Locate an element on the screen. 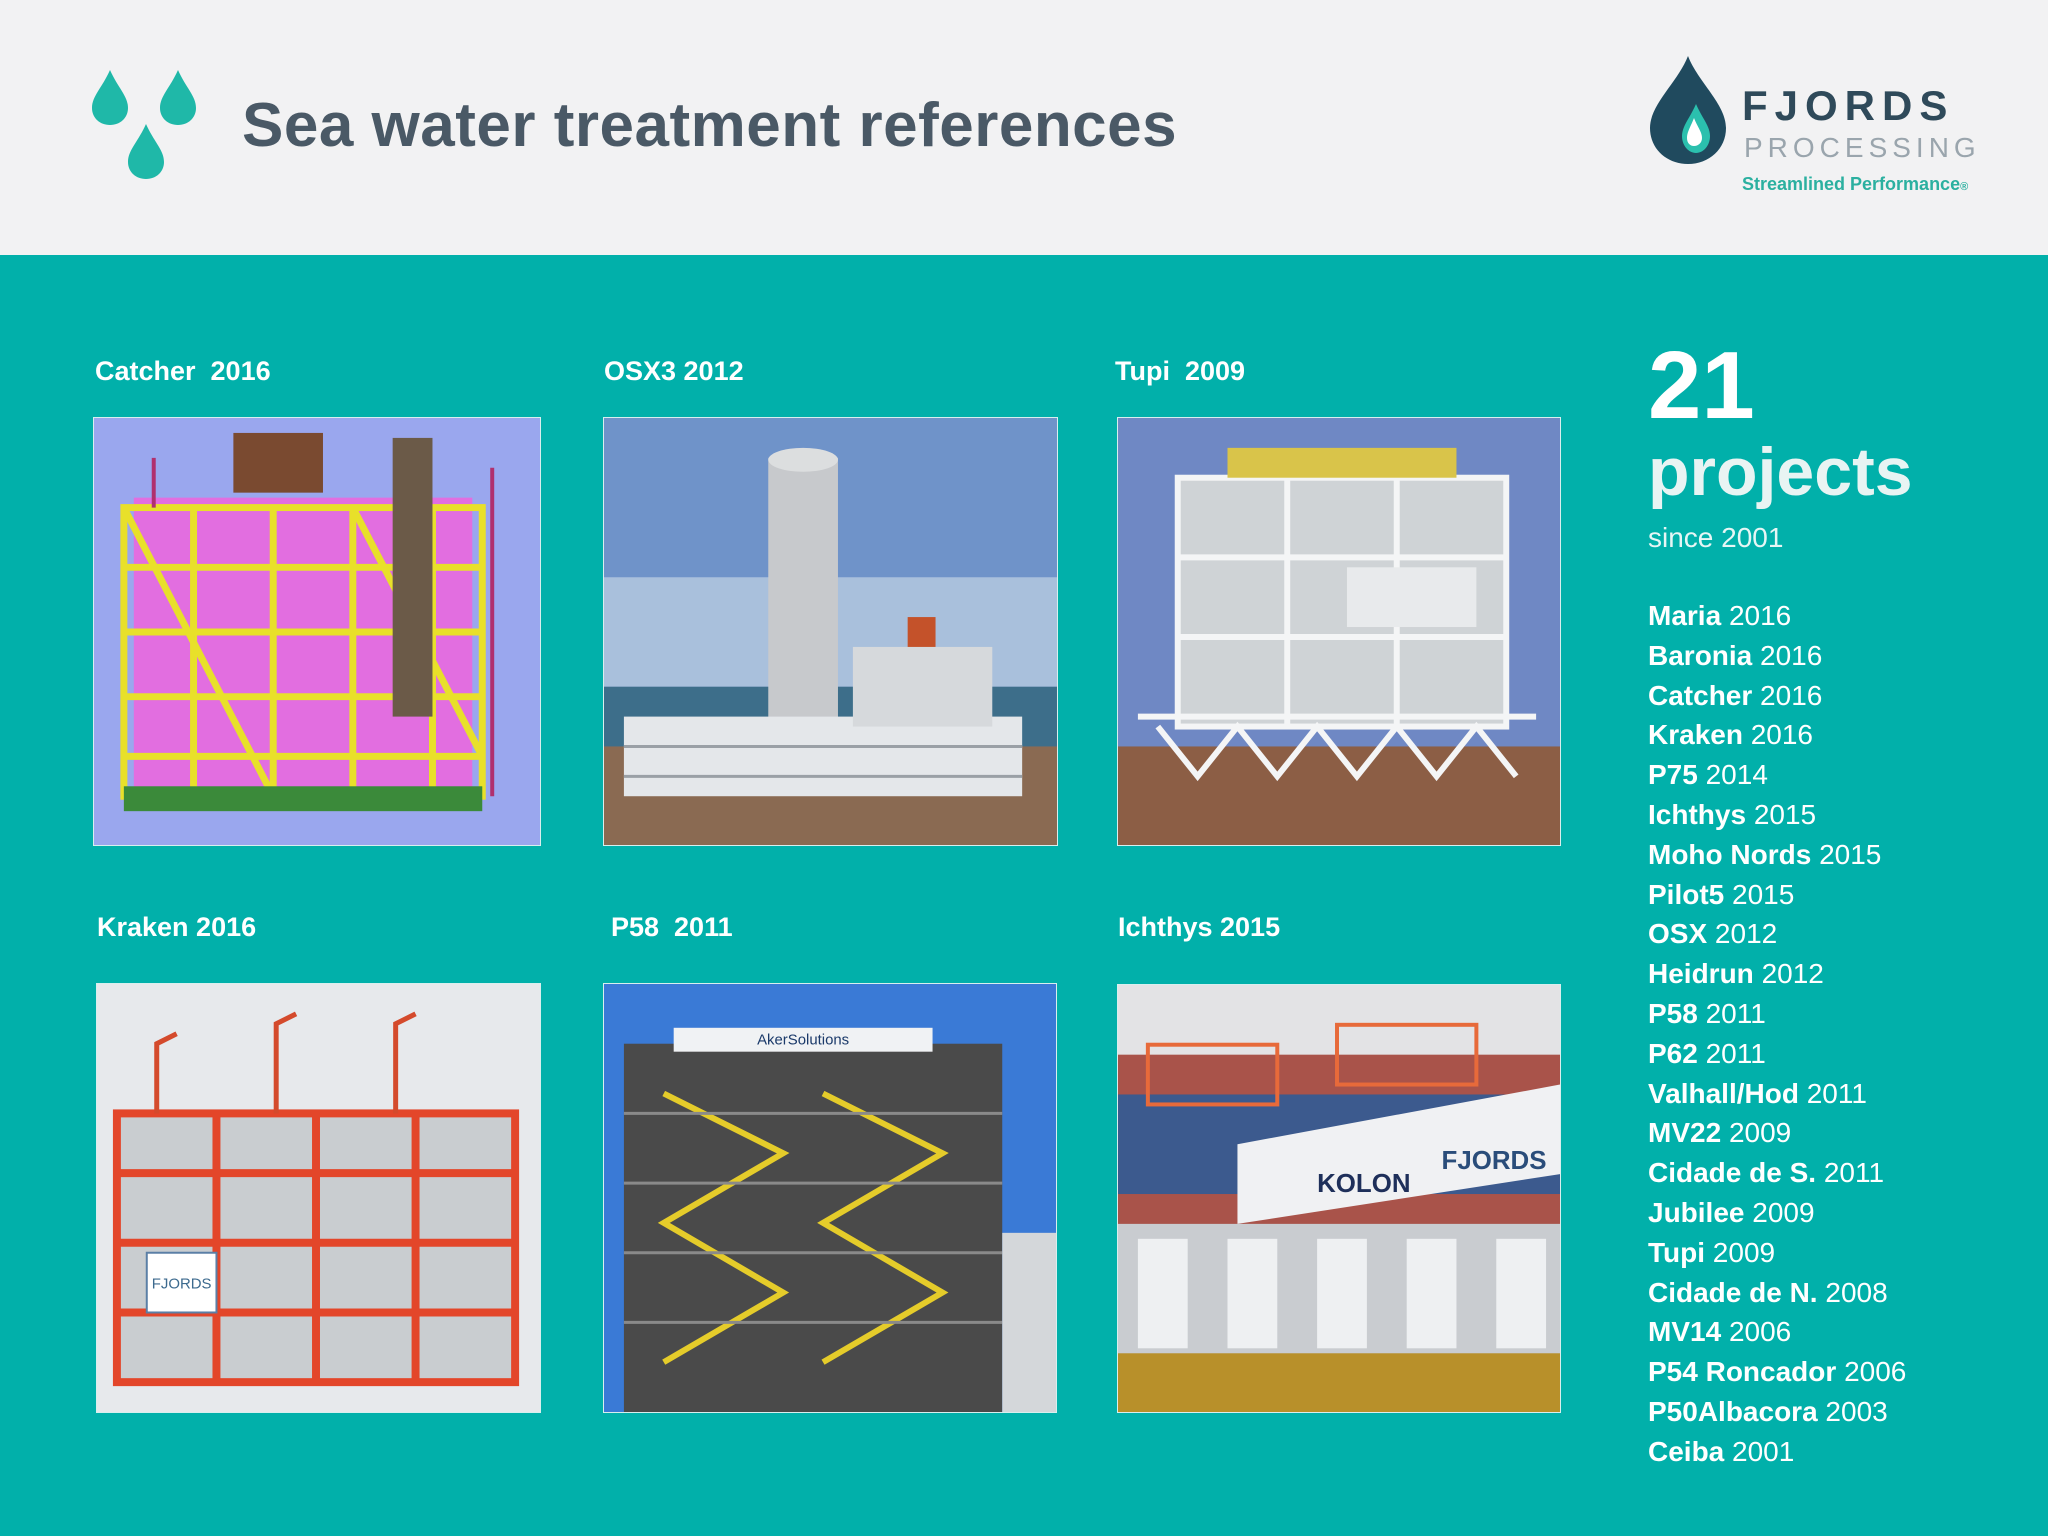 The height and width of the screenshot is (1536, 2048). project-list-item: Ichthys 2015 is located at coordinates (1777, 815).